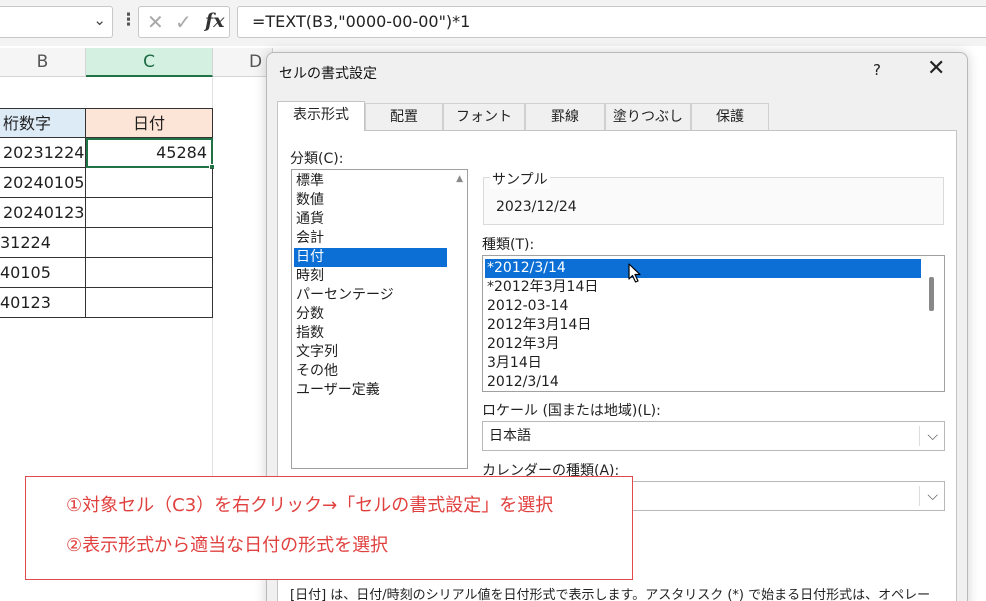 This screenshot has width=986, height=601. I want to click on list-item: 分数, so click(370, 314).